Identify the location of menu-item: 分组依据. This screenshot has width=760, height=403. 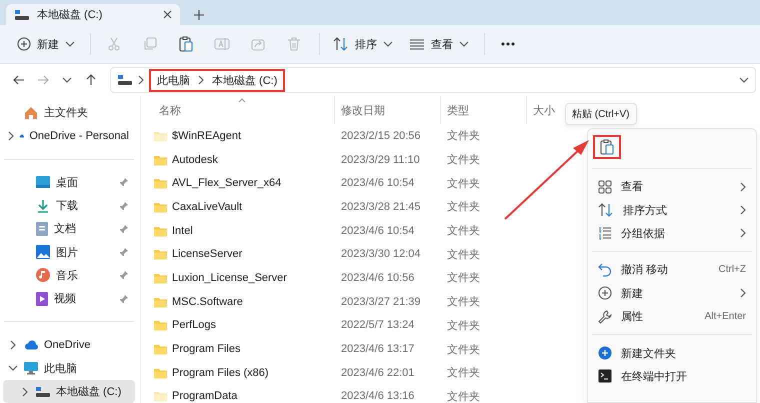
(672, 234).